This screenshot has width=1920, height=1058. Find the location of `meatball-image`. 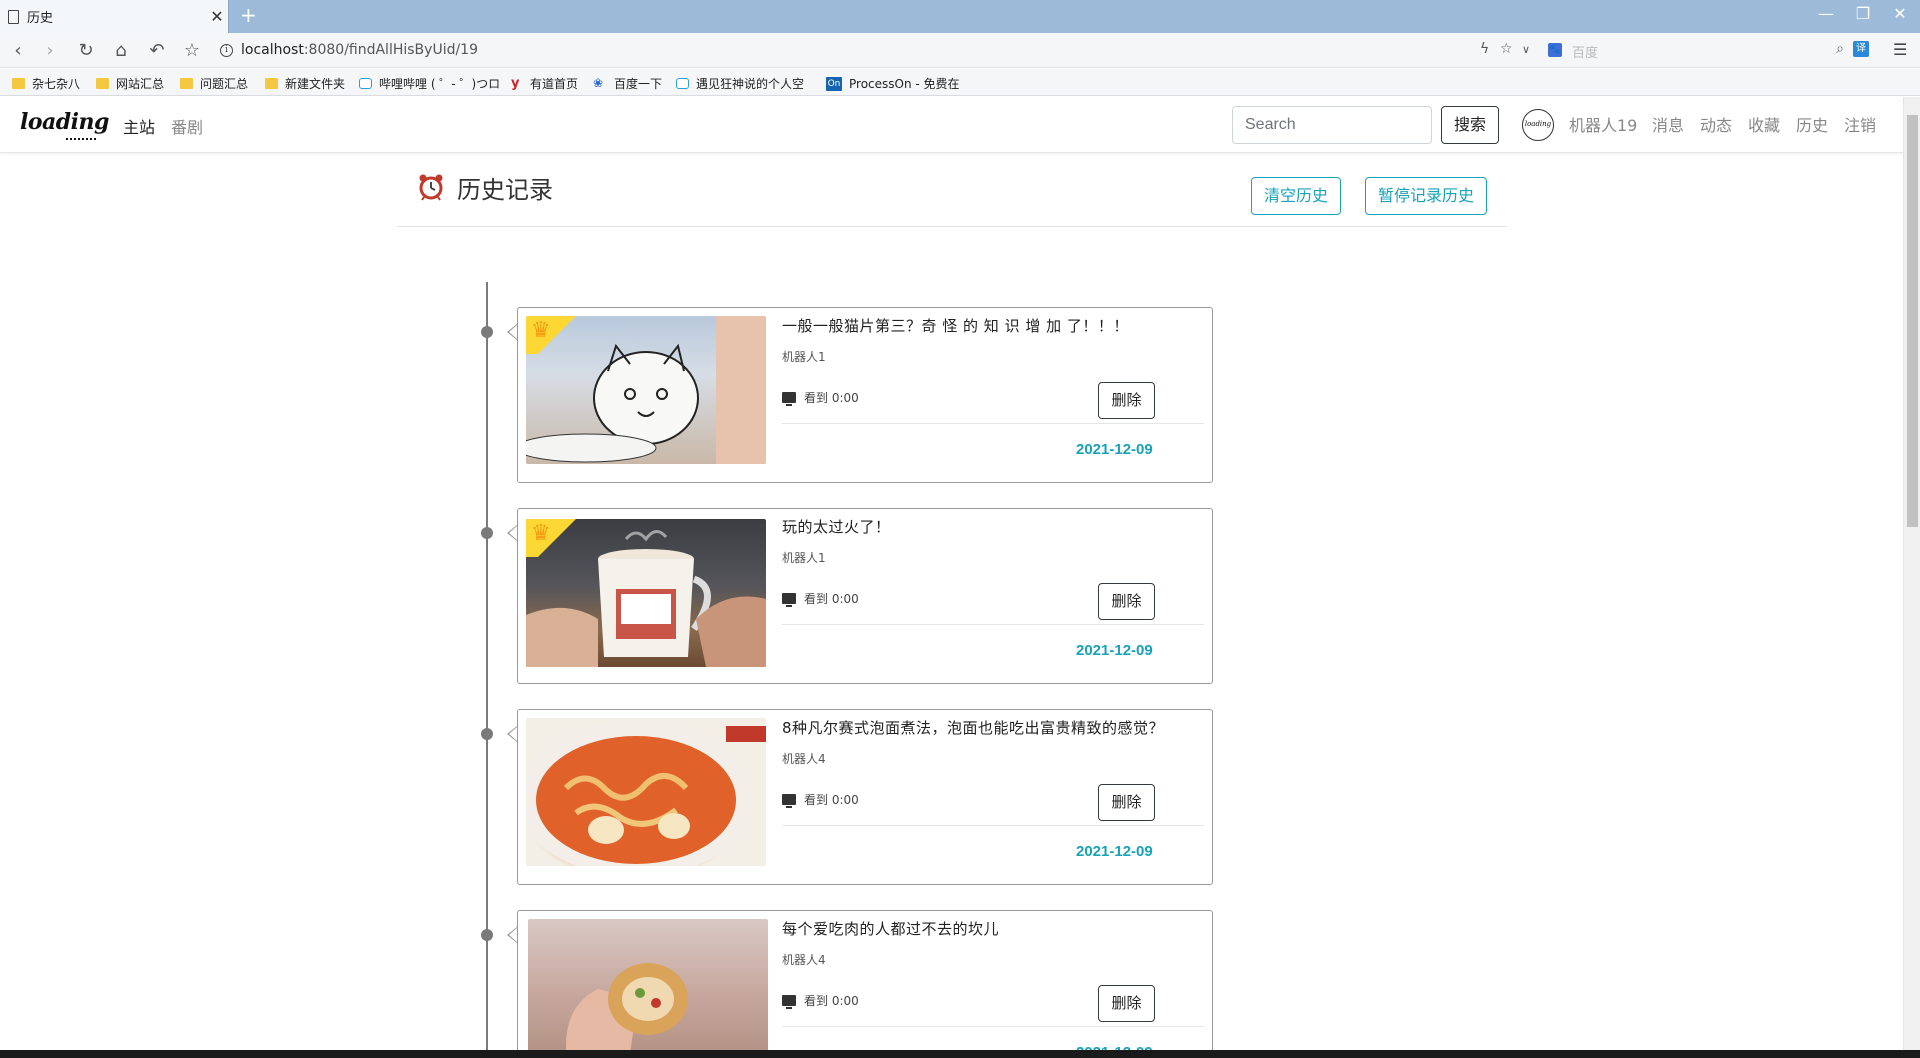

meatball-image is located at coordinates (627, 1006).